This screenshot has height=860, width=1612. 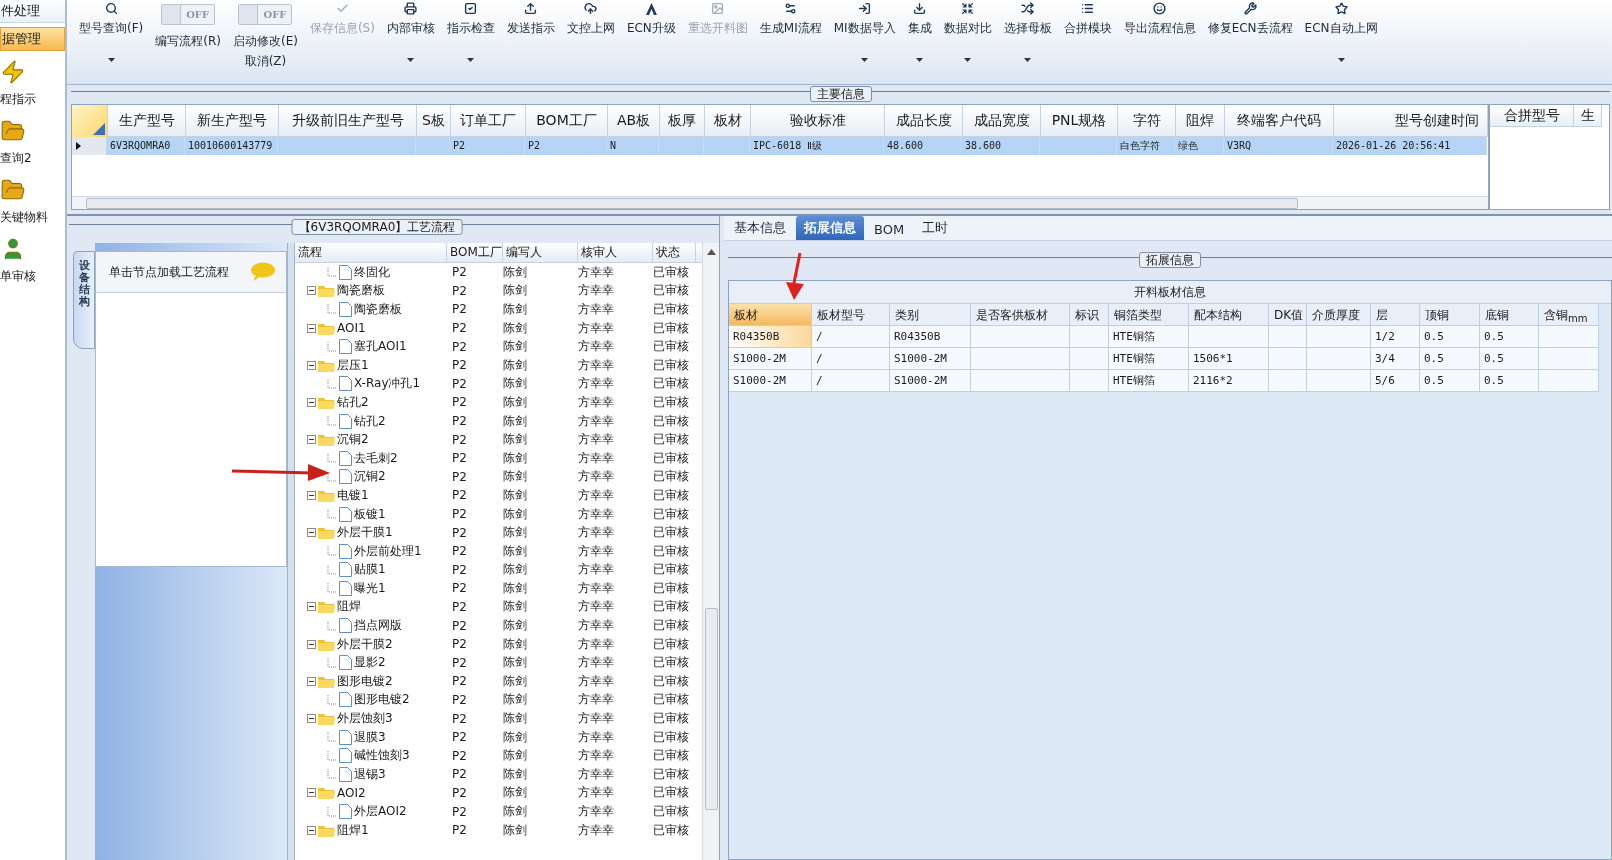 I want to click on tab: 基本信息, so click(x=760, y=228).